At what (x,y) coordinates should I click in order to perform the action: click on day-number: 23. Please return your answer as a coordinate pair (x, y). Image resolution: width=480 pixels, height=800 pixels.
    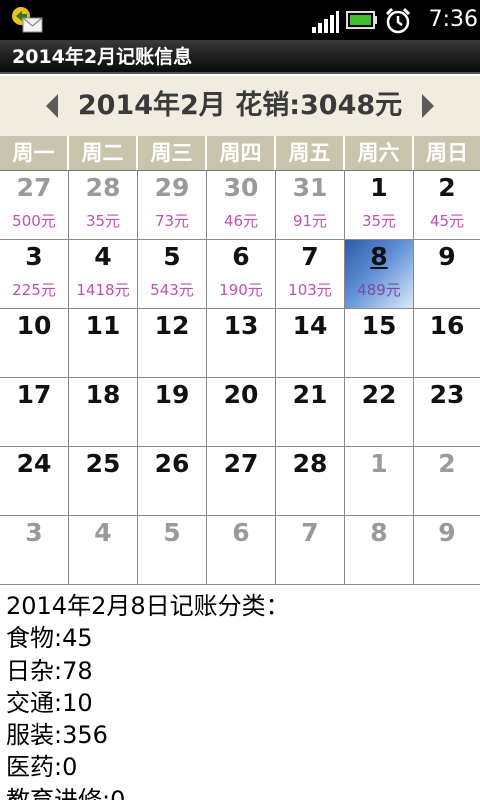
    Looking at the image, I should click on (447, 394).